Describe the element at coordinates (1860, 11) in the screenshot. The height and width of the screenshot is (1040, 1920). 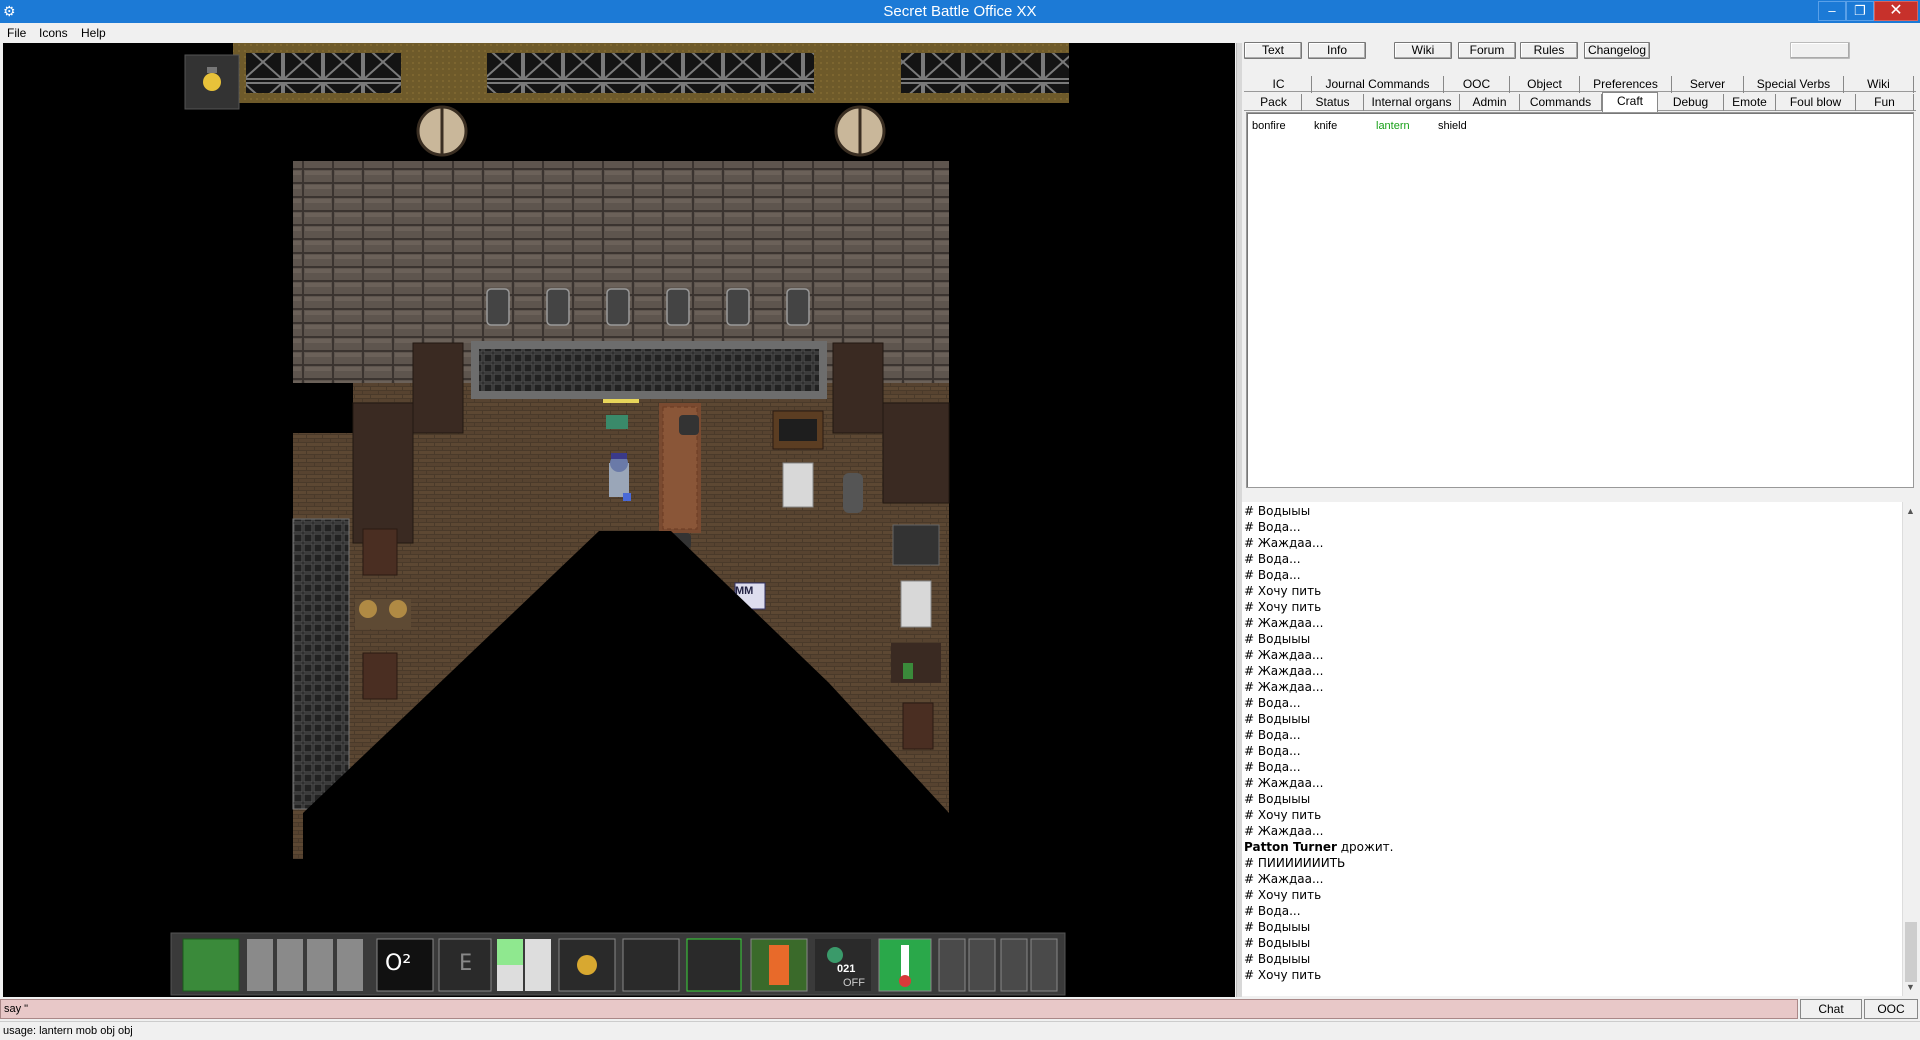
I see `restore-button: ❐` at that location.